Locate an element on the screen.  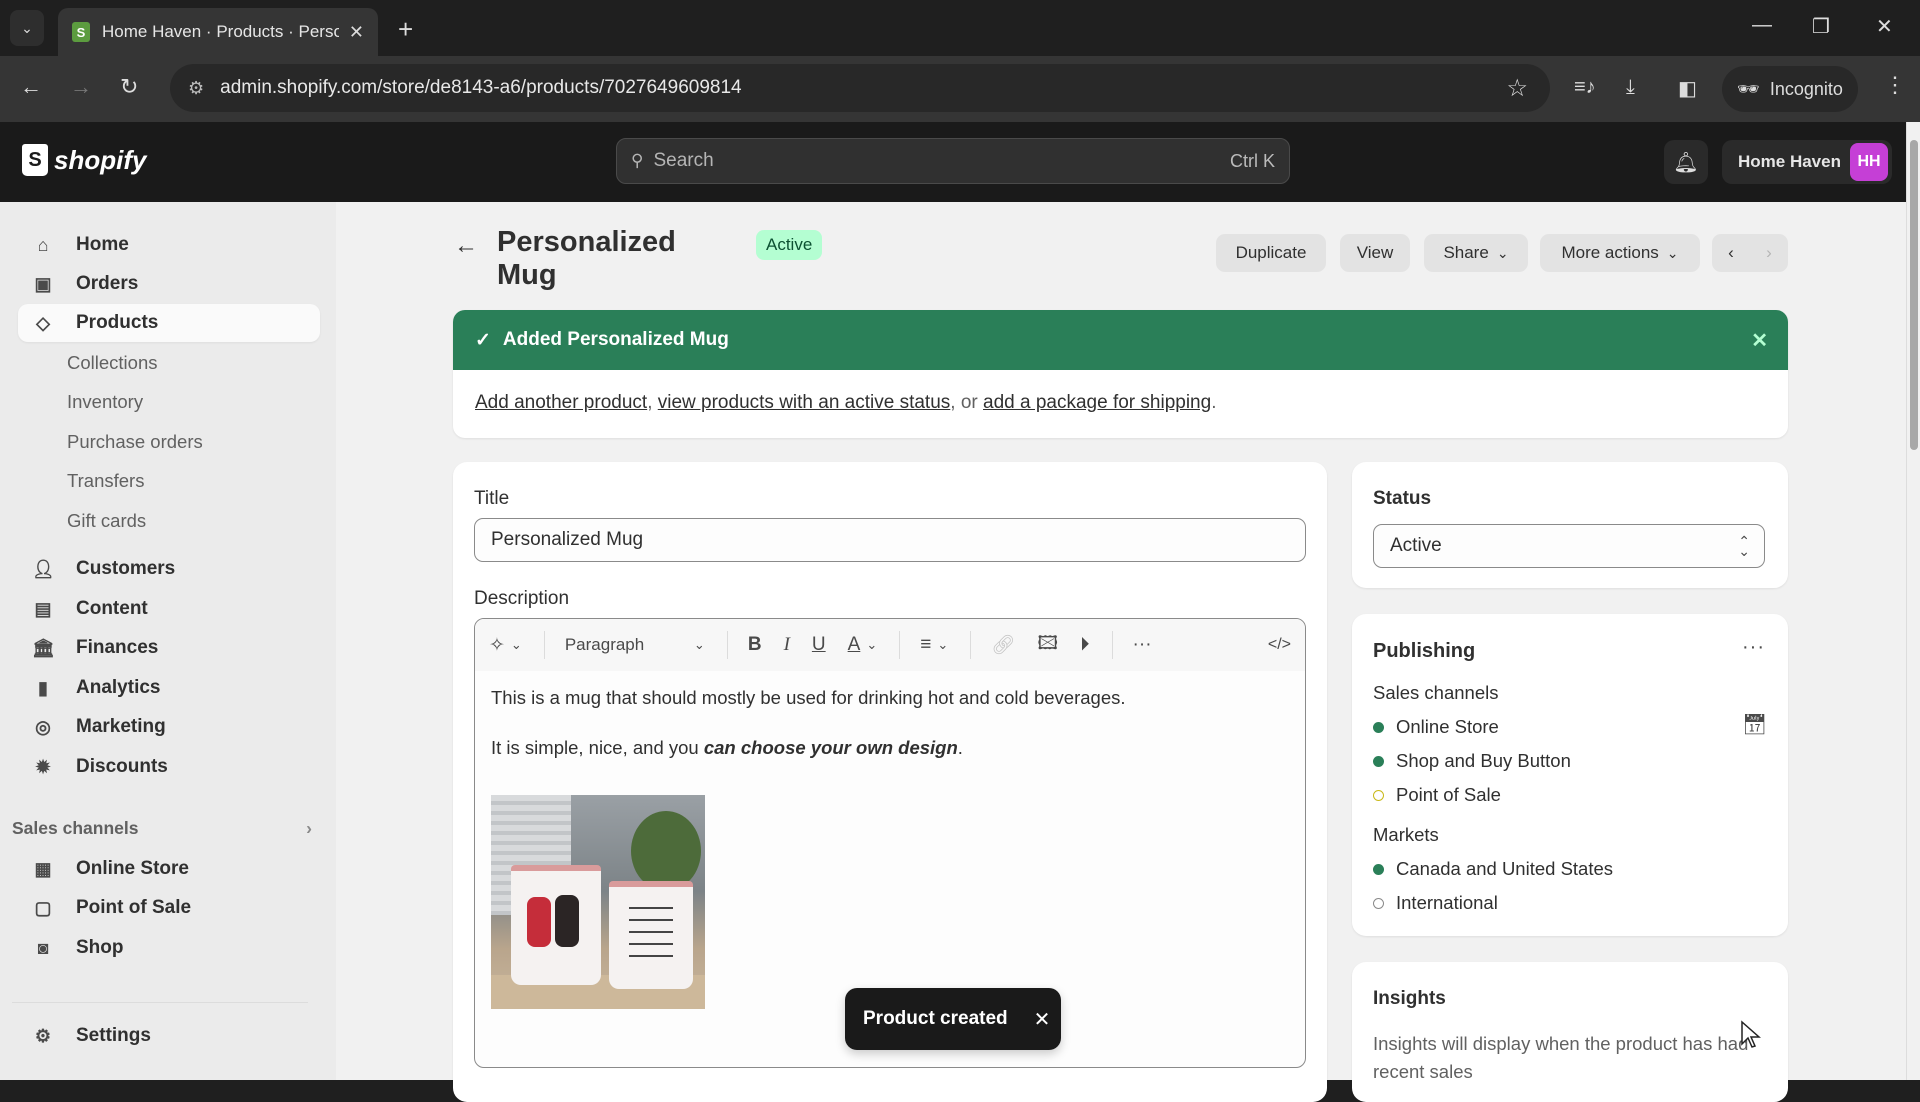
sales-channels-header: Sales channels › is located at coordinates (162, 828).